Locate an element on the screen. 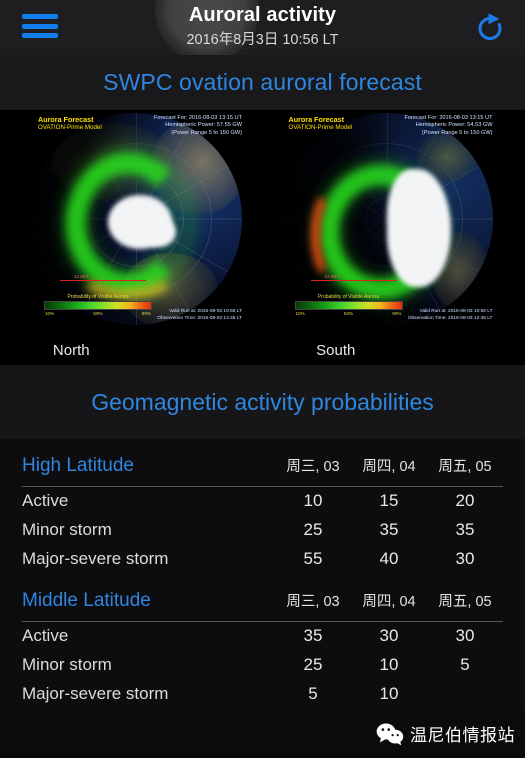 The height and width of the screenshot is (758, 525). observation-time-south: Observation Time: 2016-08-03 12:45 LT is located at coordinates (450, 318).